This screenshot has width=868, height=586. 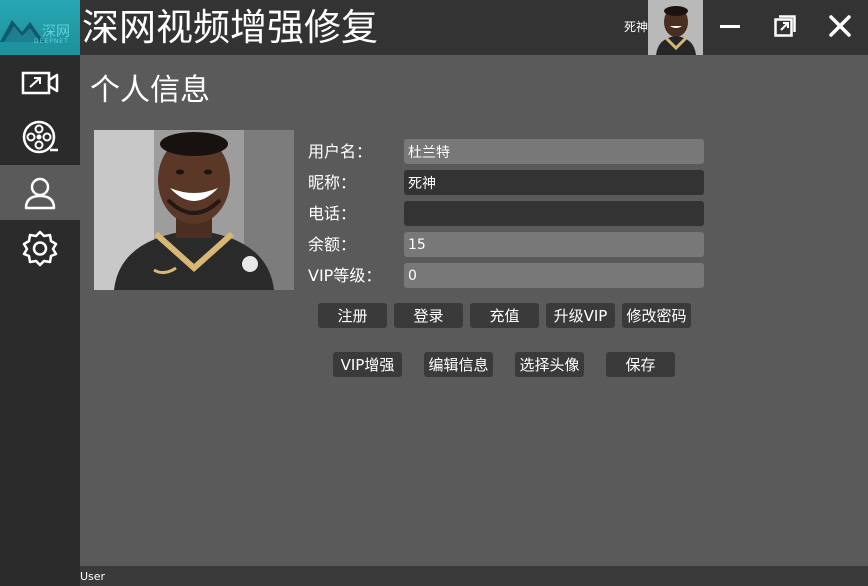 I want to click on vip-level-field, so click(x=554, y=275).